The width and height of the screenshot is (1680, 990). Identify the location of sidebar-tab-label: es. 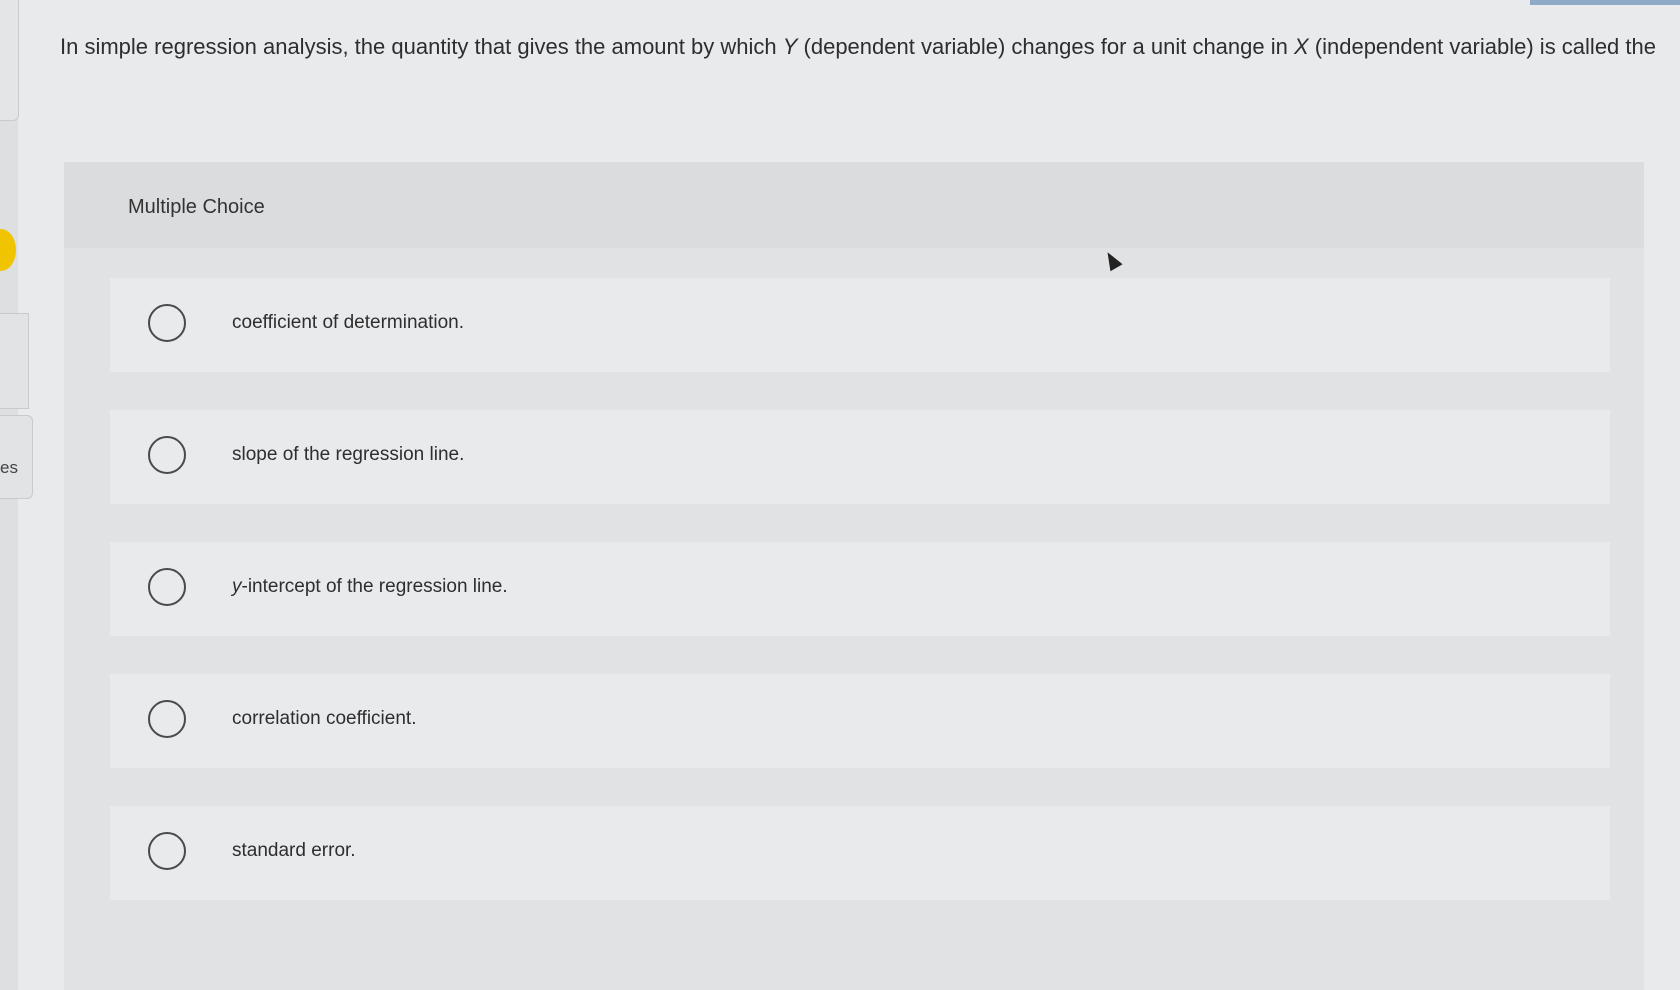
(9, 467).